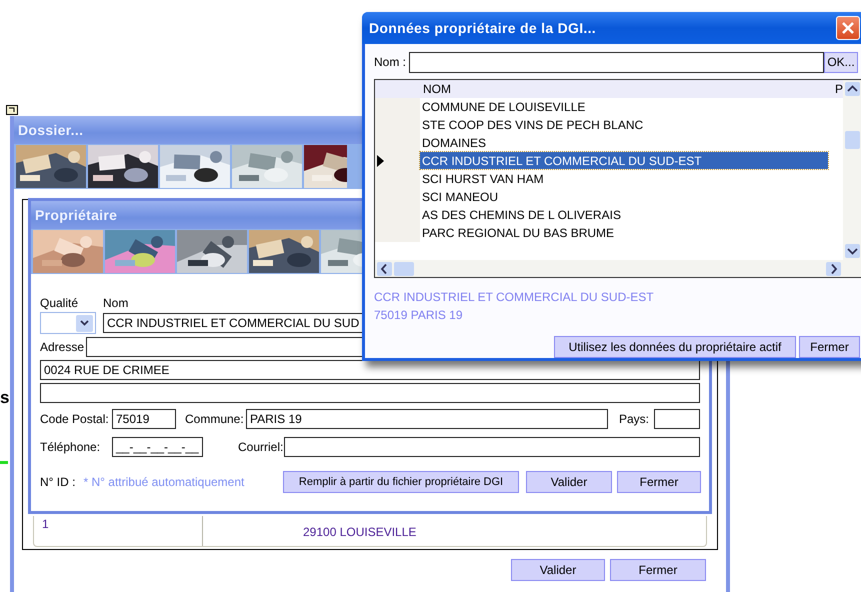 The width and height of the screenshot is (861, 592). I want to click on fill-from-file-button: Remplir à partir du fichier propriétaire DGI, so click(401, 482).